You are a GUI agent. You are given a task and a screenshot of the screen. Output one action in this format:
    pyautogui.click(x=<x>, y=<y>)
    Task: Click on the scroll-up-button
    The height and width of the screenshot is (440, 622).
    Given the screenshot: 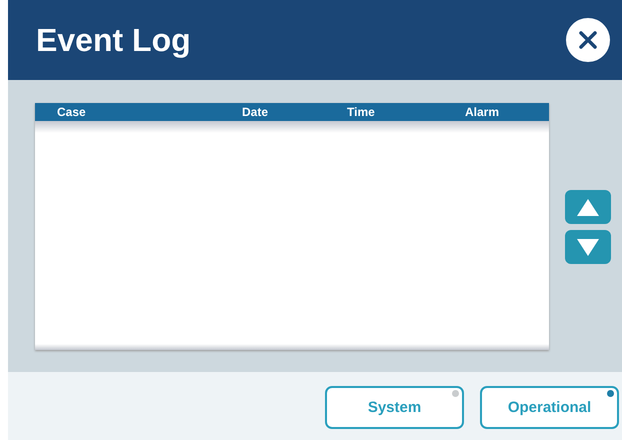 What is the action you would take?
    pyautogui.click(x=588, y=207)
    